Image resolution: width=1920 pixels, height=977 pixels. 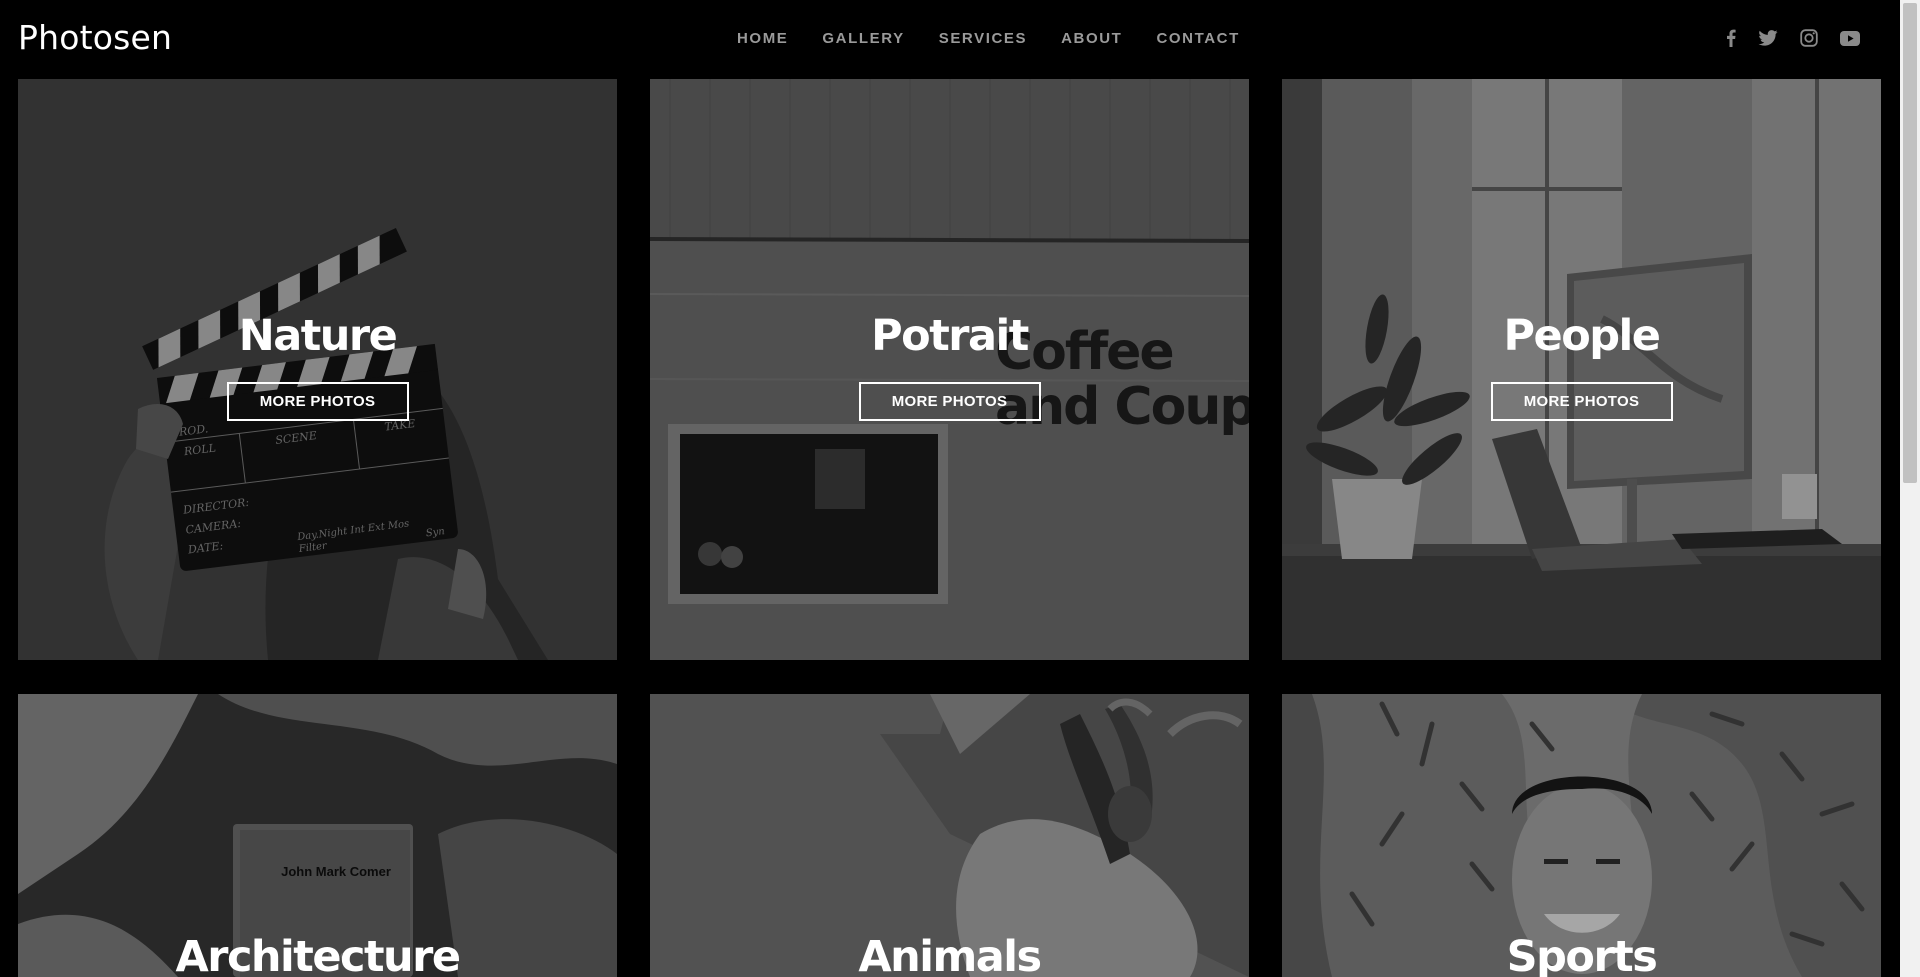 What do you see at coordinates (950, 336) in the screenshot?
I see `card-title: Potrait` at bounding box center [950, 336].